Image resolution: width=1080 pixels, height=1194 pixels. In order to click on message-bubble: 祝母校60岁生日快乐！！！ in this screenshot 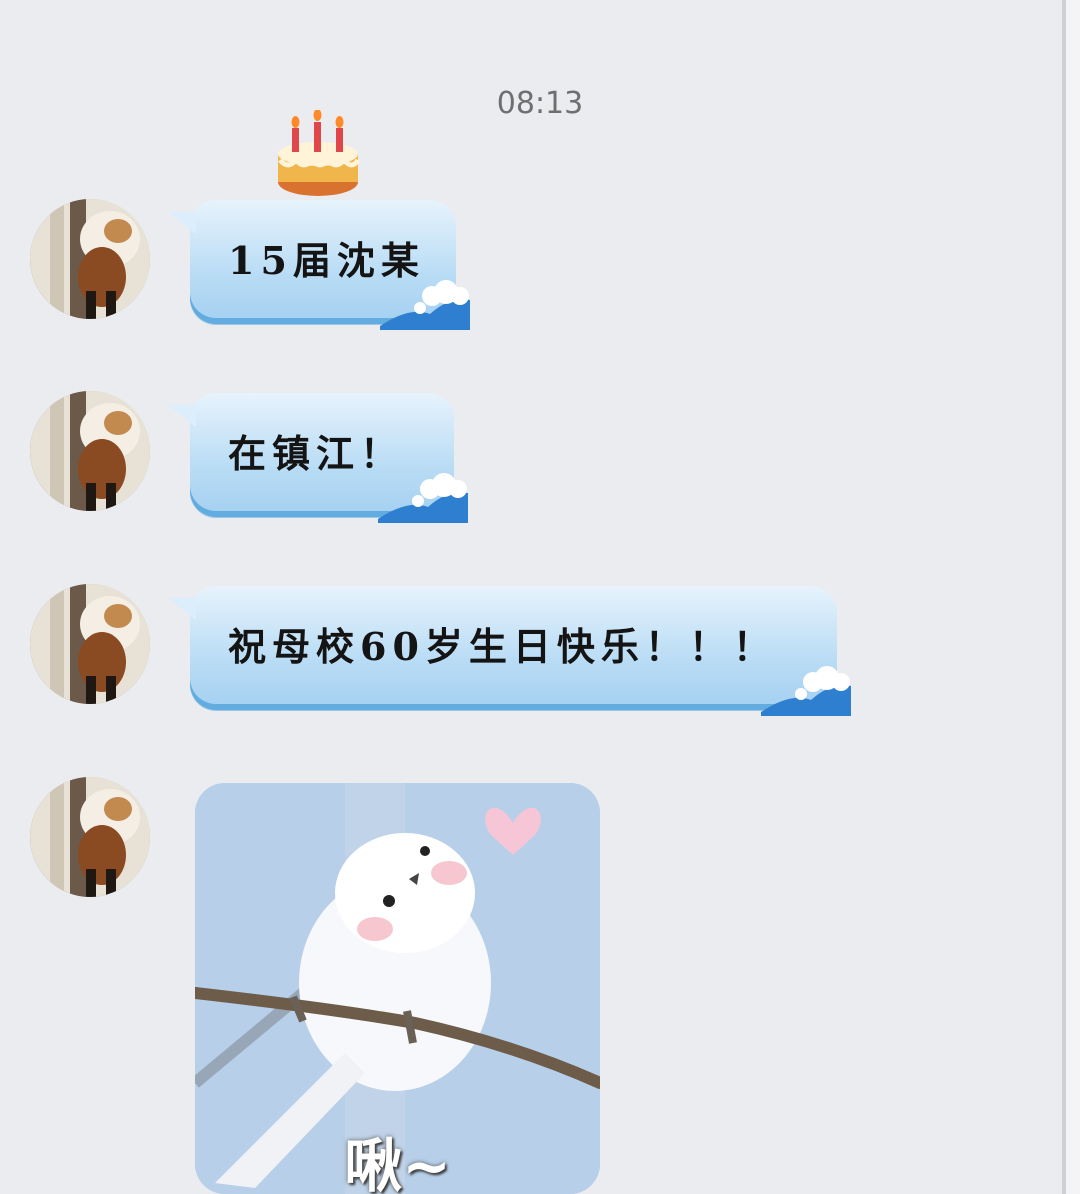, I will do `click(509, 651)`.